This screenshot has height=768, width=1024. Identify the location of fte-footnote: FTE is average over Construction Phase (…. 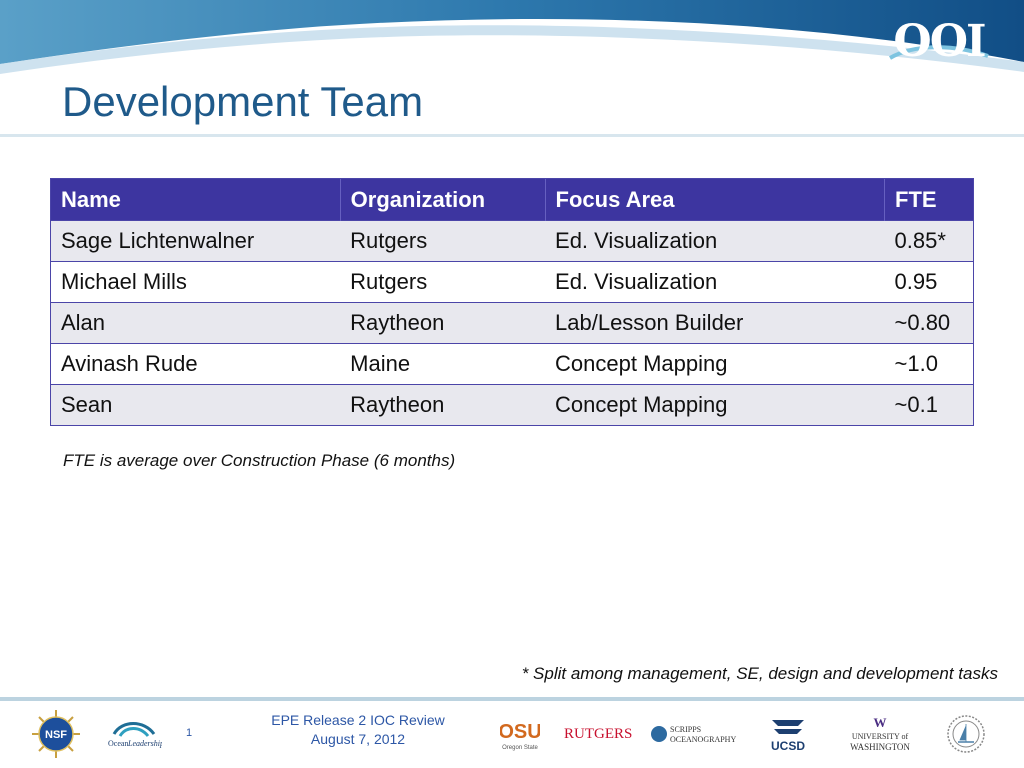
(259, 460).